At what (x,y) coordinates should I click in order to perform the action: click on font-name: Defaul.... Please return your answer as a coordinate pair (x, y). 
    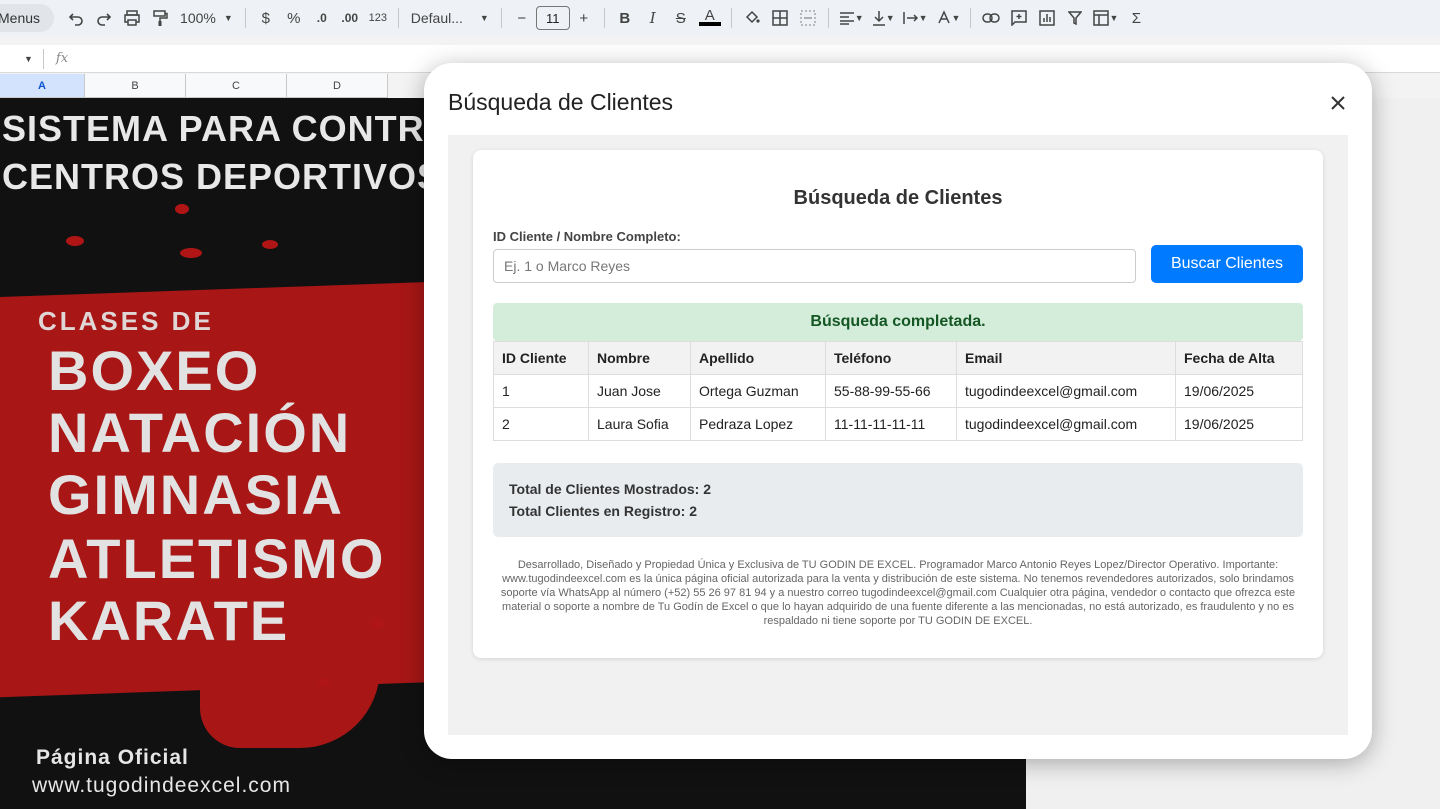
    Looking at the image, I should click on (436, 18).